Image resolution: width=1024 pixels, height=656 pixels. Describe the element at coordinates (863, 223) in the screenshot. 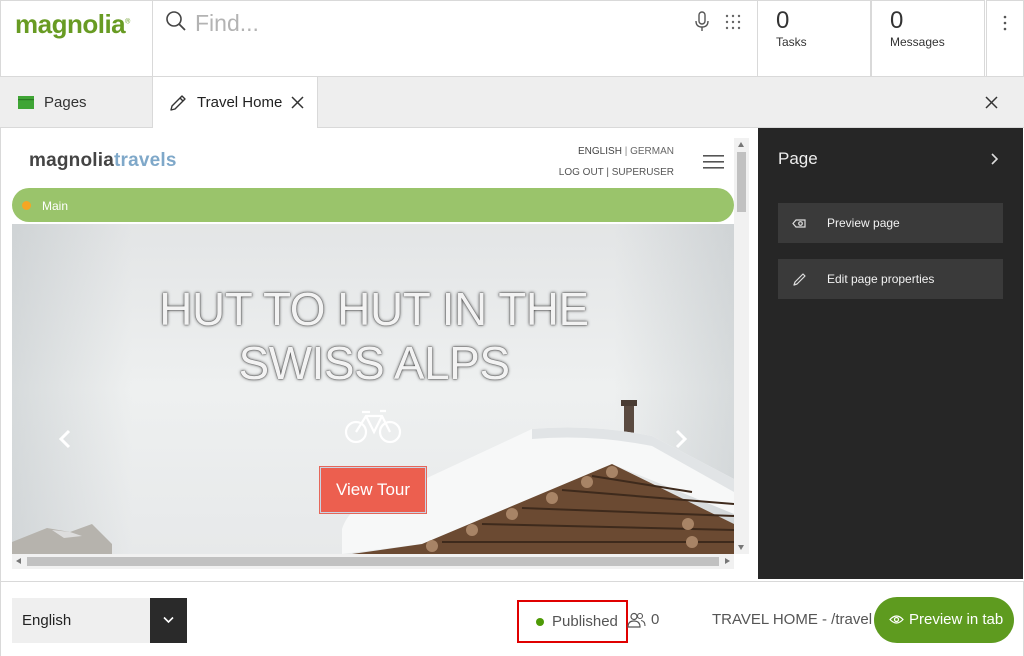

I see `preview-page-label: Preview page` at that location.